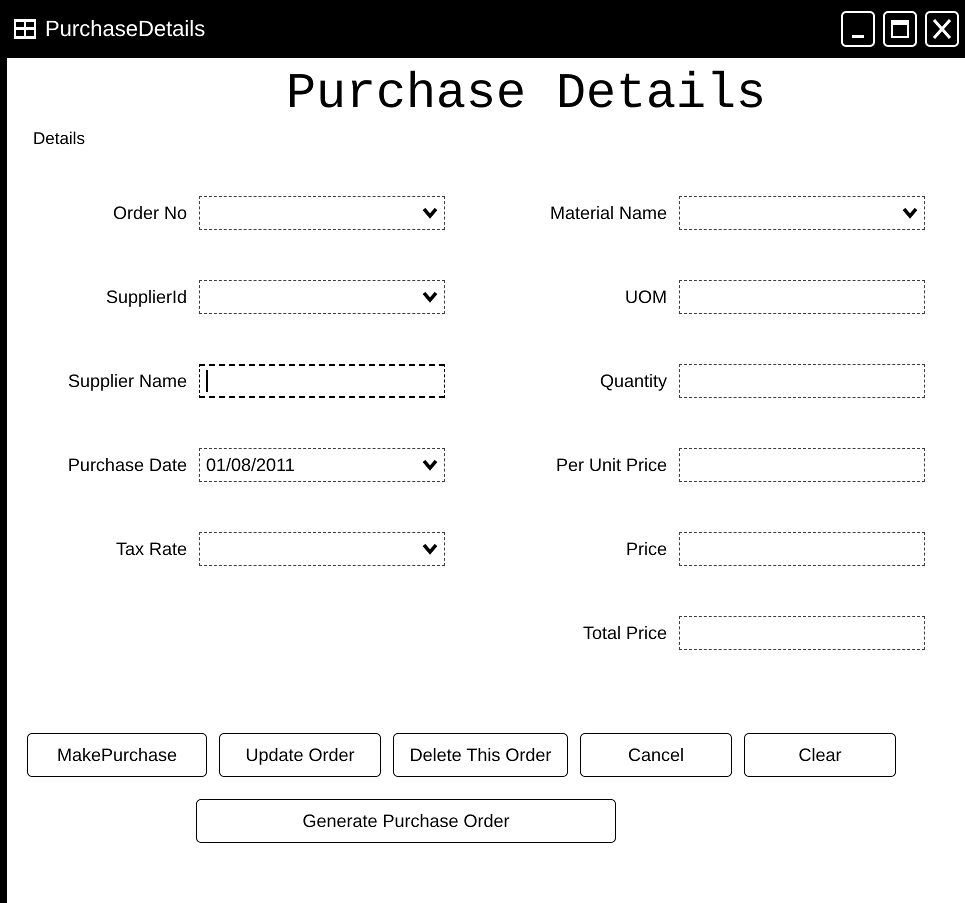 The height and width of the screenshot is (903, 965). Describe the element at coordinates (526, 94) in the screenshot. I see `page-heading: Purchase Details` at that location.